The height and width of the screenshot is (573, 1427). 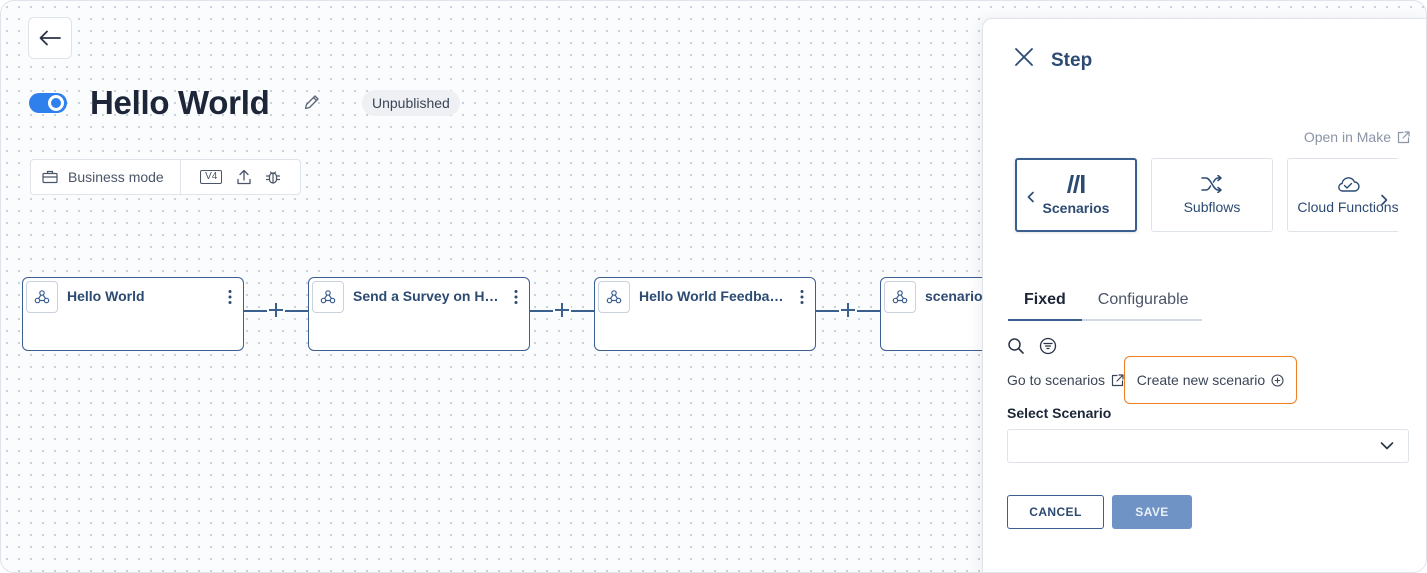 I want to click on cloud-icon, so click(x=1349, y=184).